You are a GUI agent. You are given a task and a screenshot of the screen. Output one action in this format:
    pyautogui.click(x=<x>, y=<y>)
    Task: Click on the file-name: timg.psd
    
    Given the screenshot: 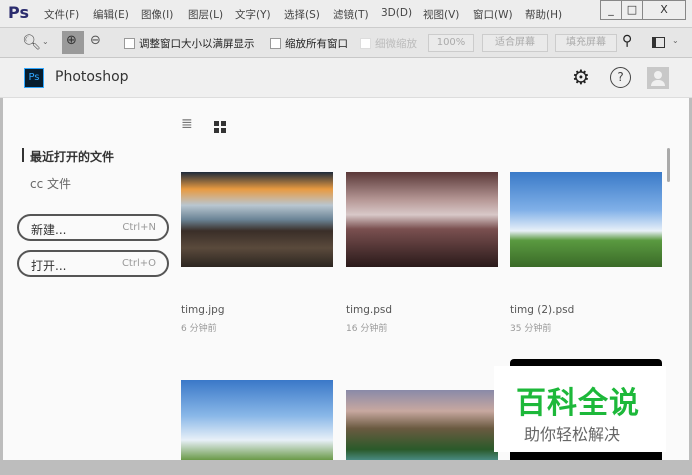 What is the action you would take?
    pyautogui.click(x=369, y=310)
    